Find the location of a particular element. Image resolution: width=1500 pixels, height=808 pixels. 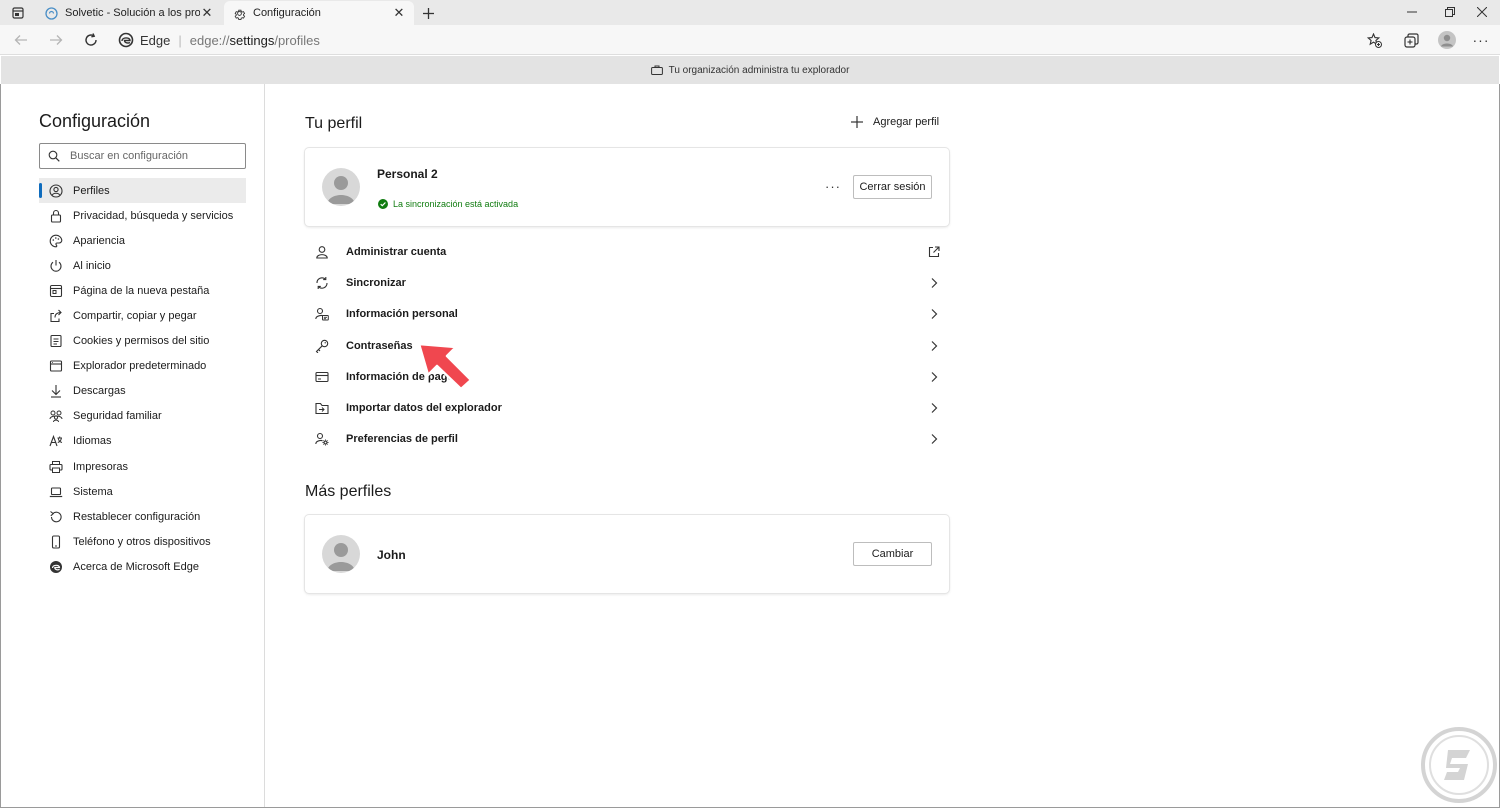

refresh-button is located at coordinates (91, 40).